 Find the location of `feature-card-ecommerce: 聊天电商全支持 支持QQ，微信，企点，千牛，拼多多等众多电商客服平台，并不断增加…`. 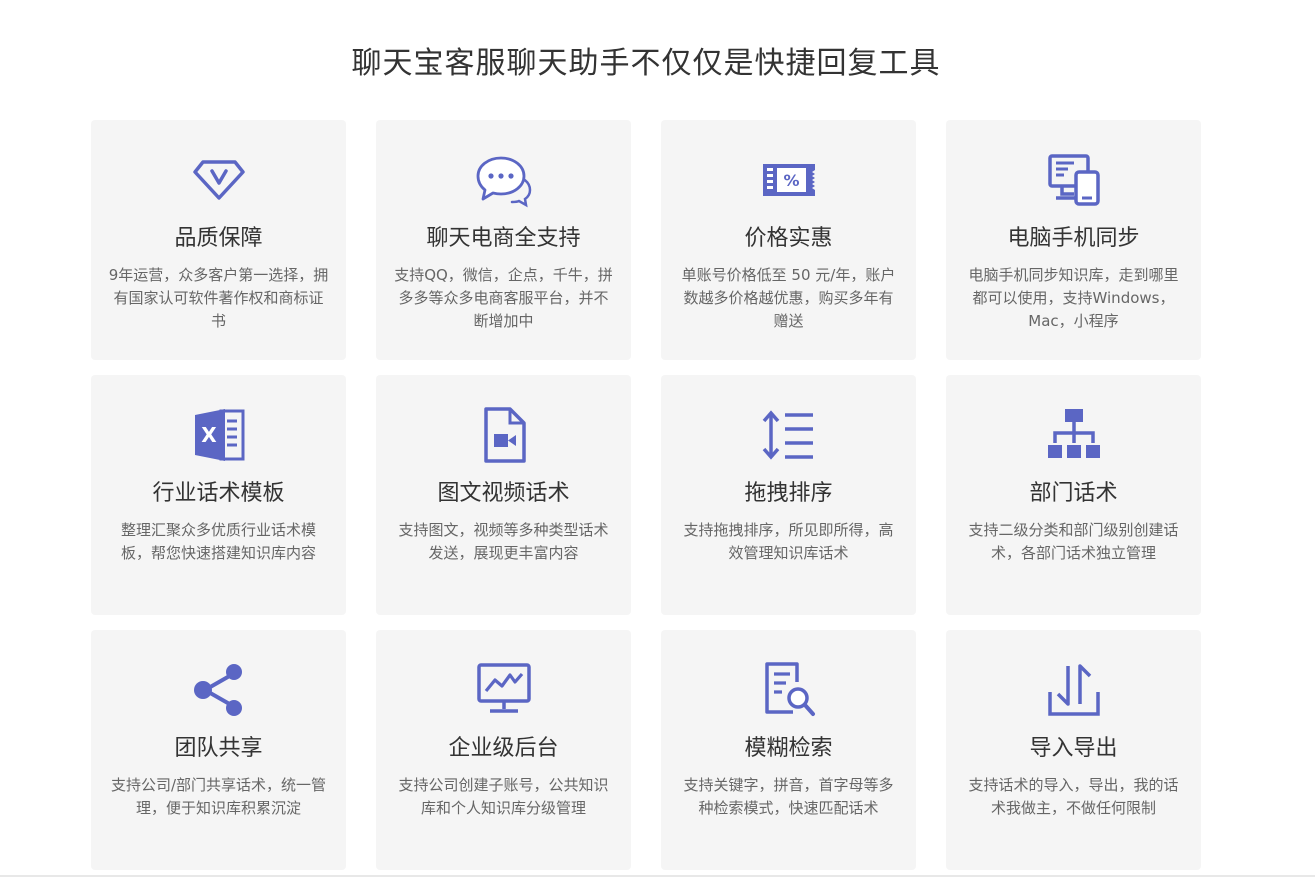

feature-card-ecommerce: 聊天电商全支持 支持QQ，微信，企点，千牛，拼多多等众多电商客服平台，并不断增加… is located at coordinates (503, 240).